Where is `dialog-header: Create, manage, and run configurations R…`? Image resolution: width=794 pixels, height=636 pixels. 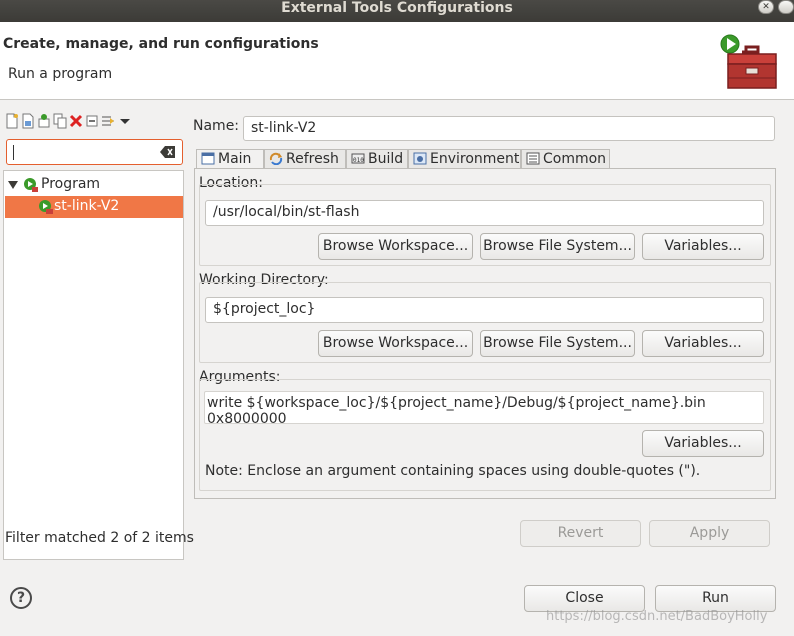 dialog-header: Create, manage, and run configurations R… is located at coordinates (397, 61).